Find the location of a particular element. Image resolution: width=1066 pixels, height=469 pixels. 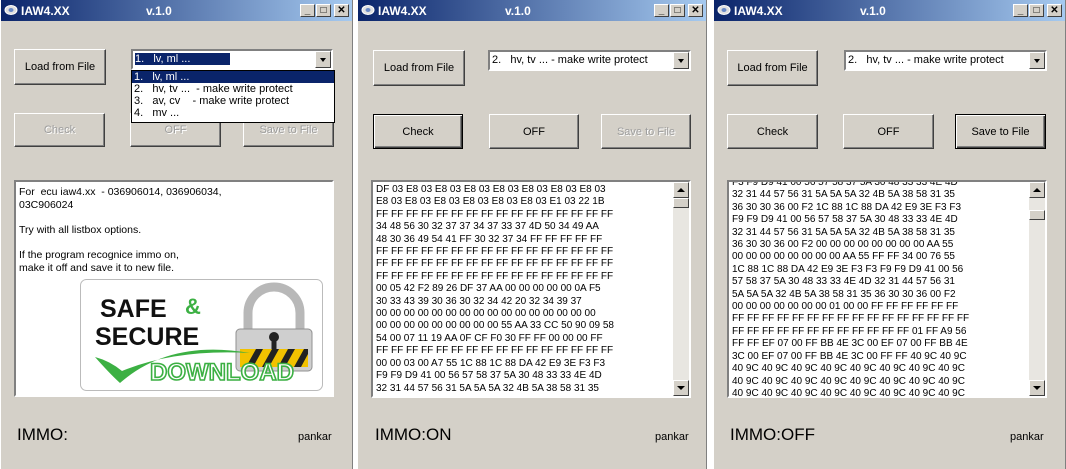

safe-secure-download-badge: SAFE & SECURE DOWNLOAD is located at coordinates (201, 335).